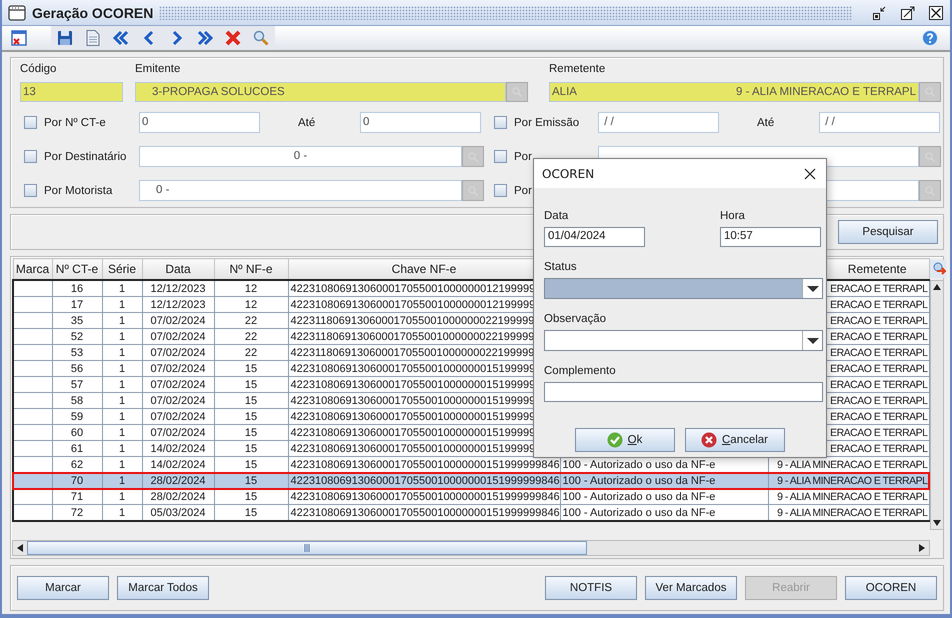  Describe the element at coordinates (936, 287) in the screenshot. I see `scroll-up-icon` at that location.